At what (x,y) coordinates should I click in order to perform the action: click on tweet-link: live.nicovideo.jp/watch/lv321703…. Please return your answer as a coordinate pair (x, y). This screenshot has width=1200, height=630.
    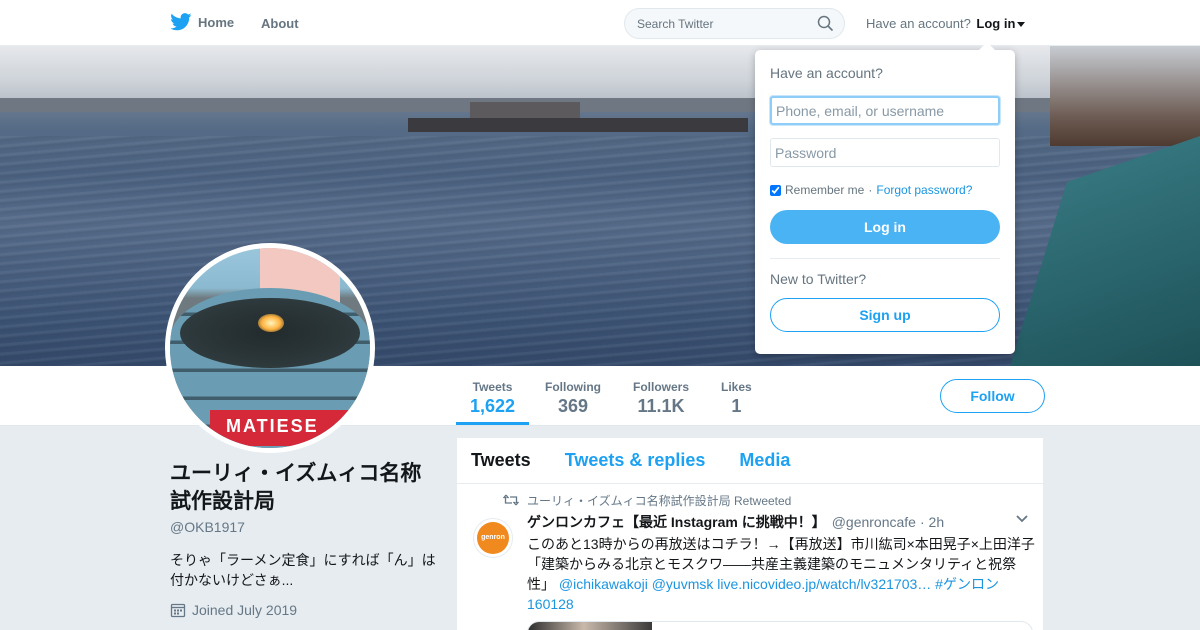
    Looking at the image, I should click on (824, 584).